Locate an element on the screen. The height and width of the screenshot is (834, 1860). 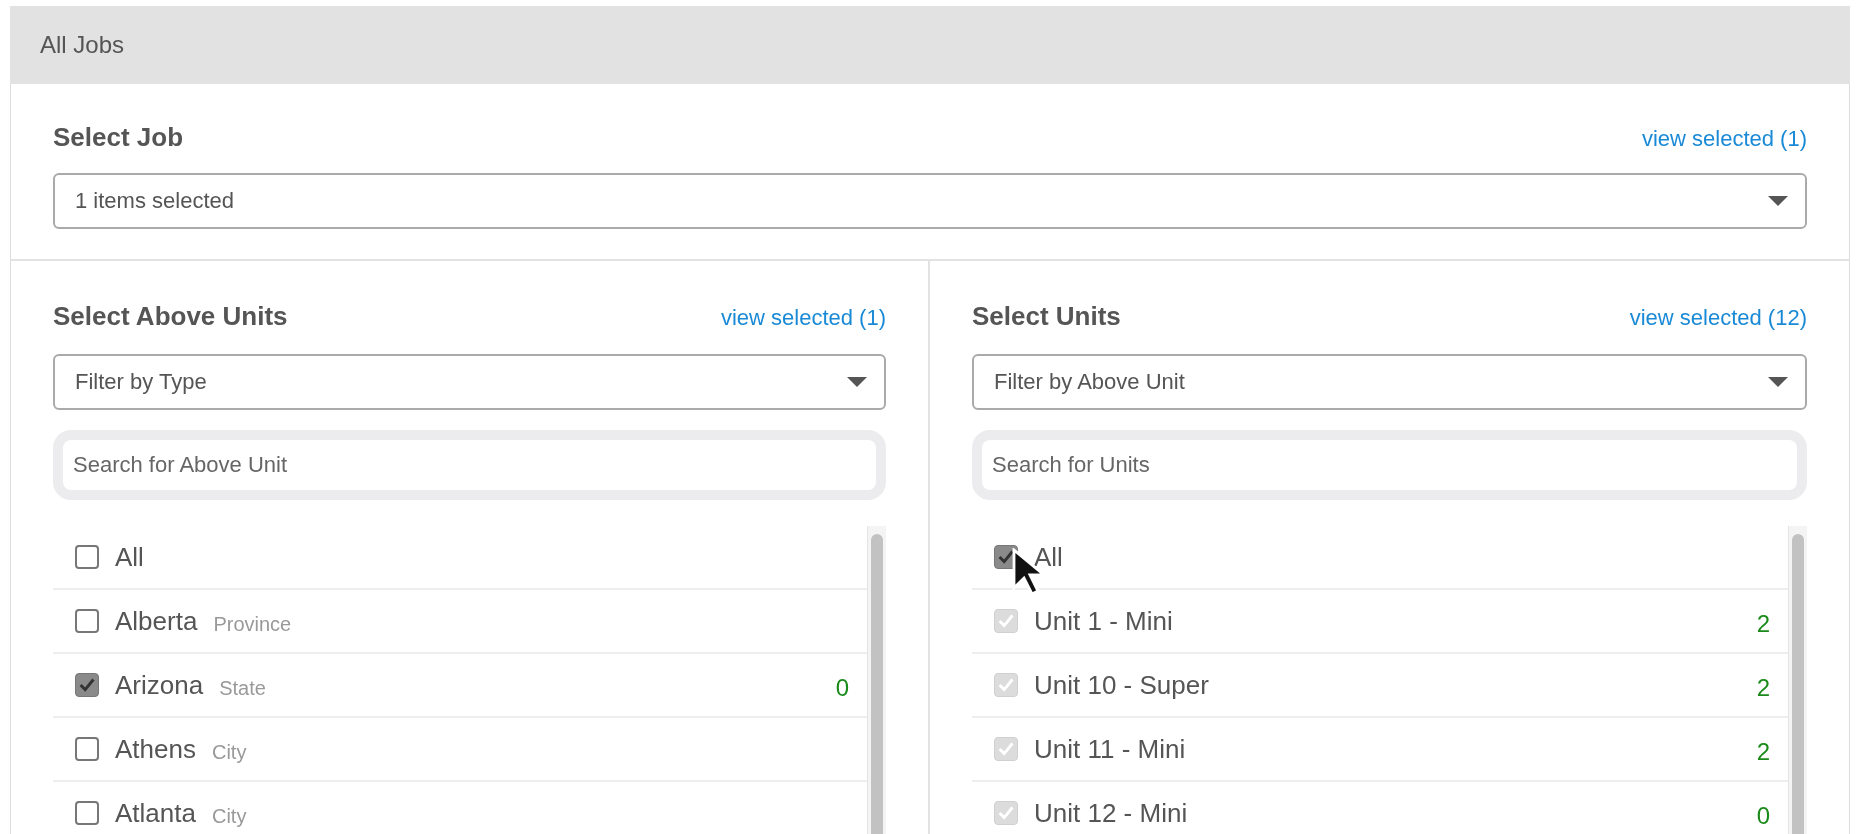
item-label: Unit 1 - Mini is located at coordinates (1103, 621).